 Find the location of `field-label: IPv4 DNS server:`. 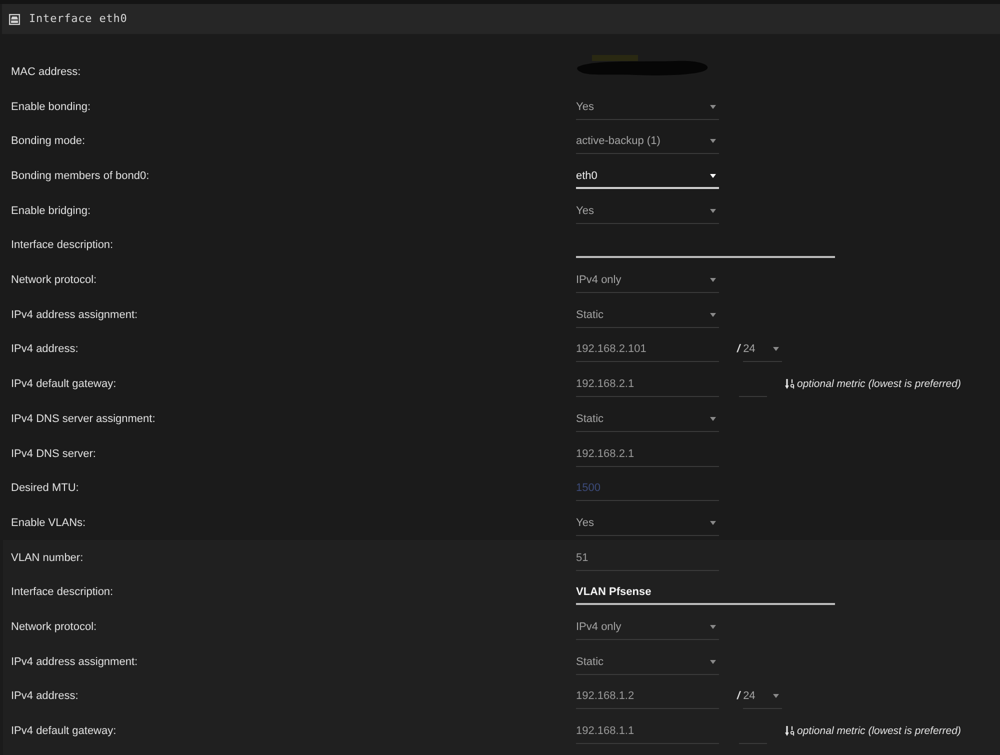

field-label: IPv4 DNS server: is located at coordinates (53, 454).